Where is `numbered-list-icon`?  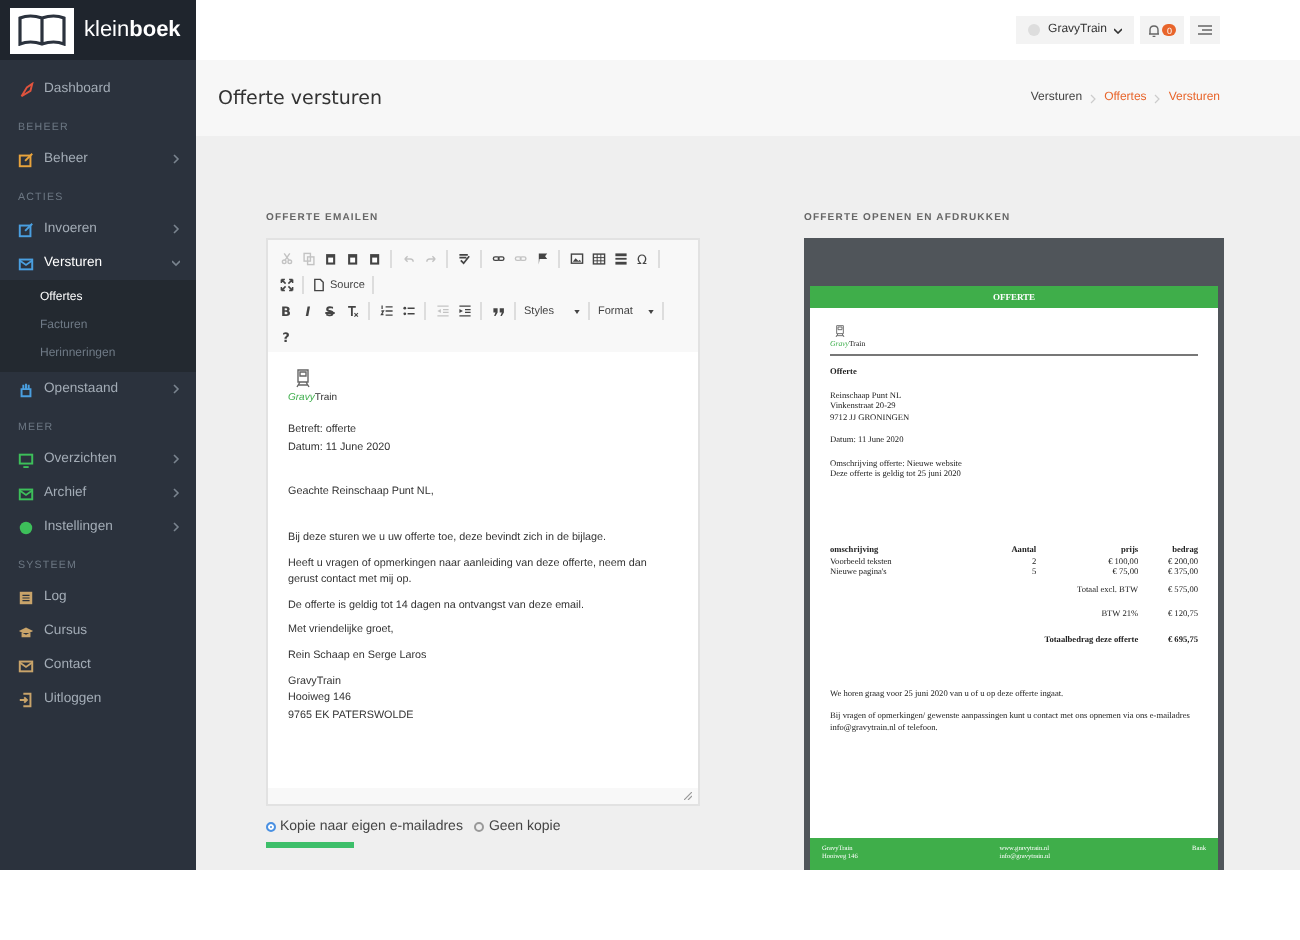
numbered-list-icon is located at coordinates (386, 311).